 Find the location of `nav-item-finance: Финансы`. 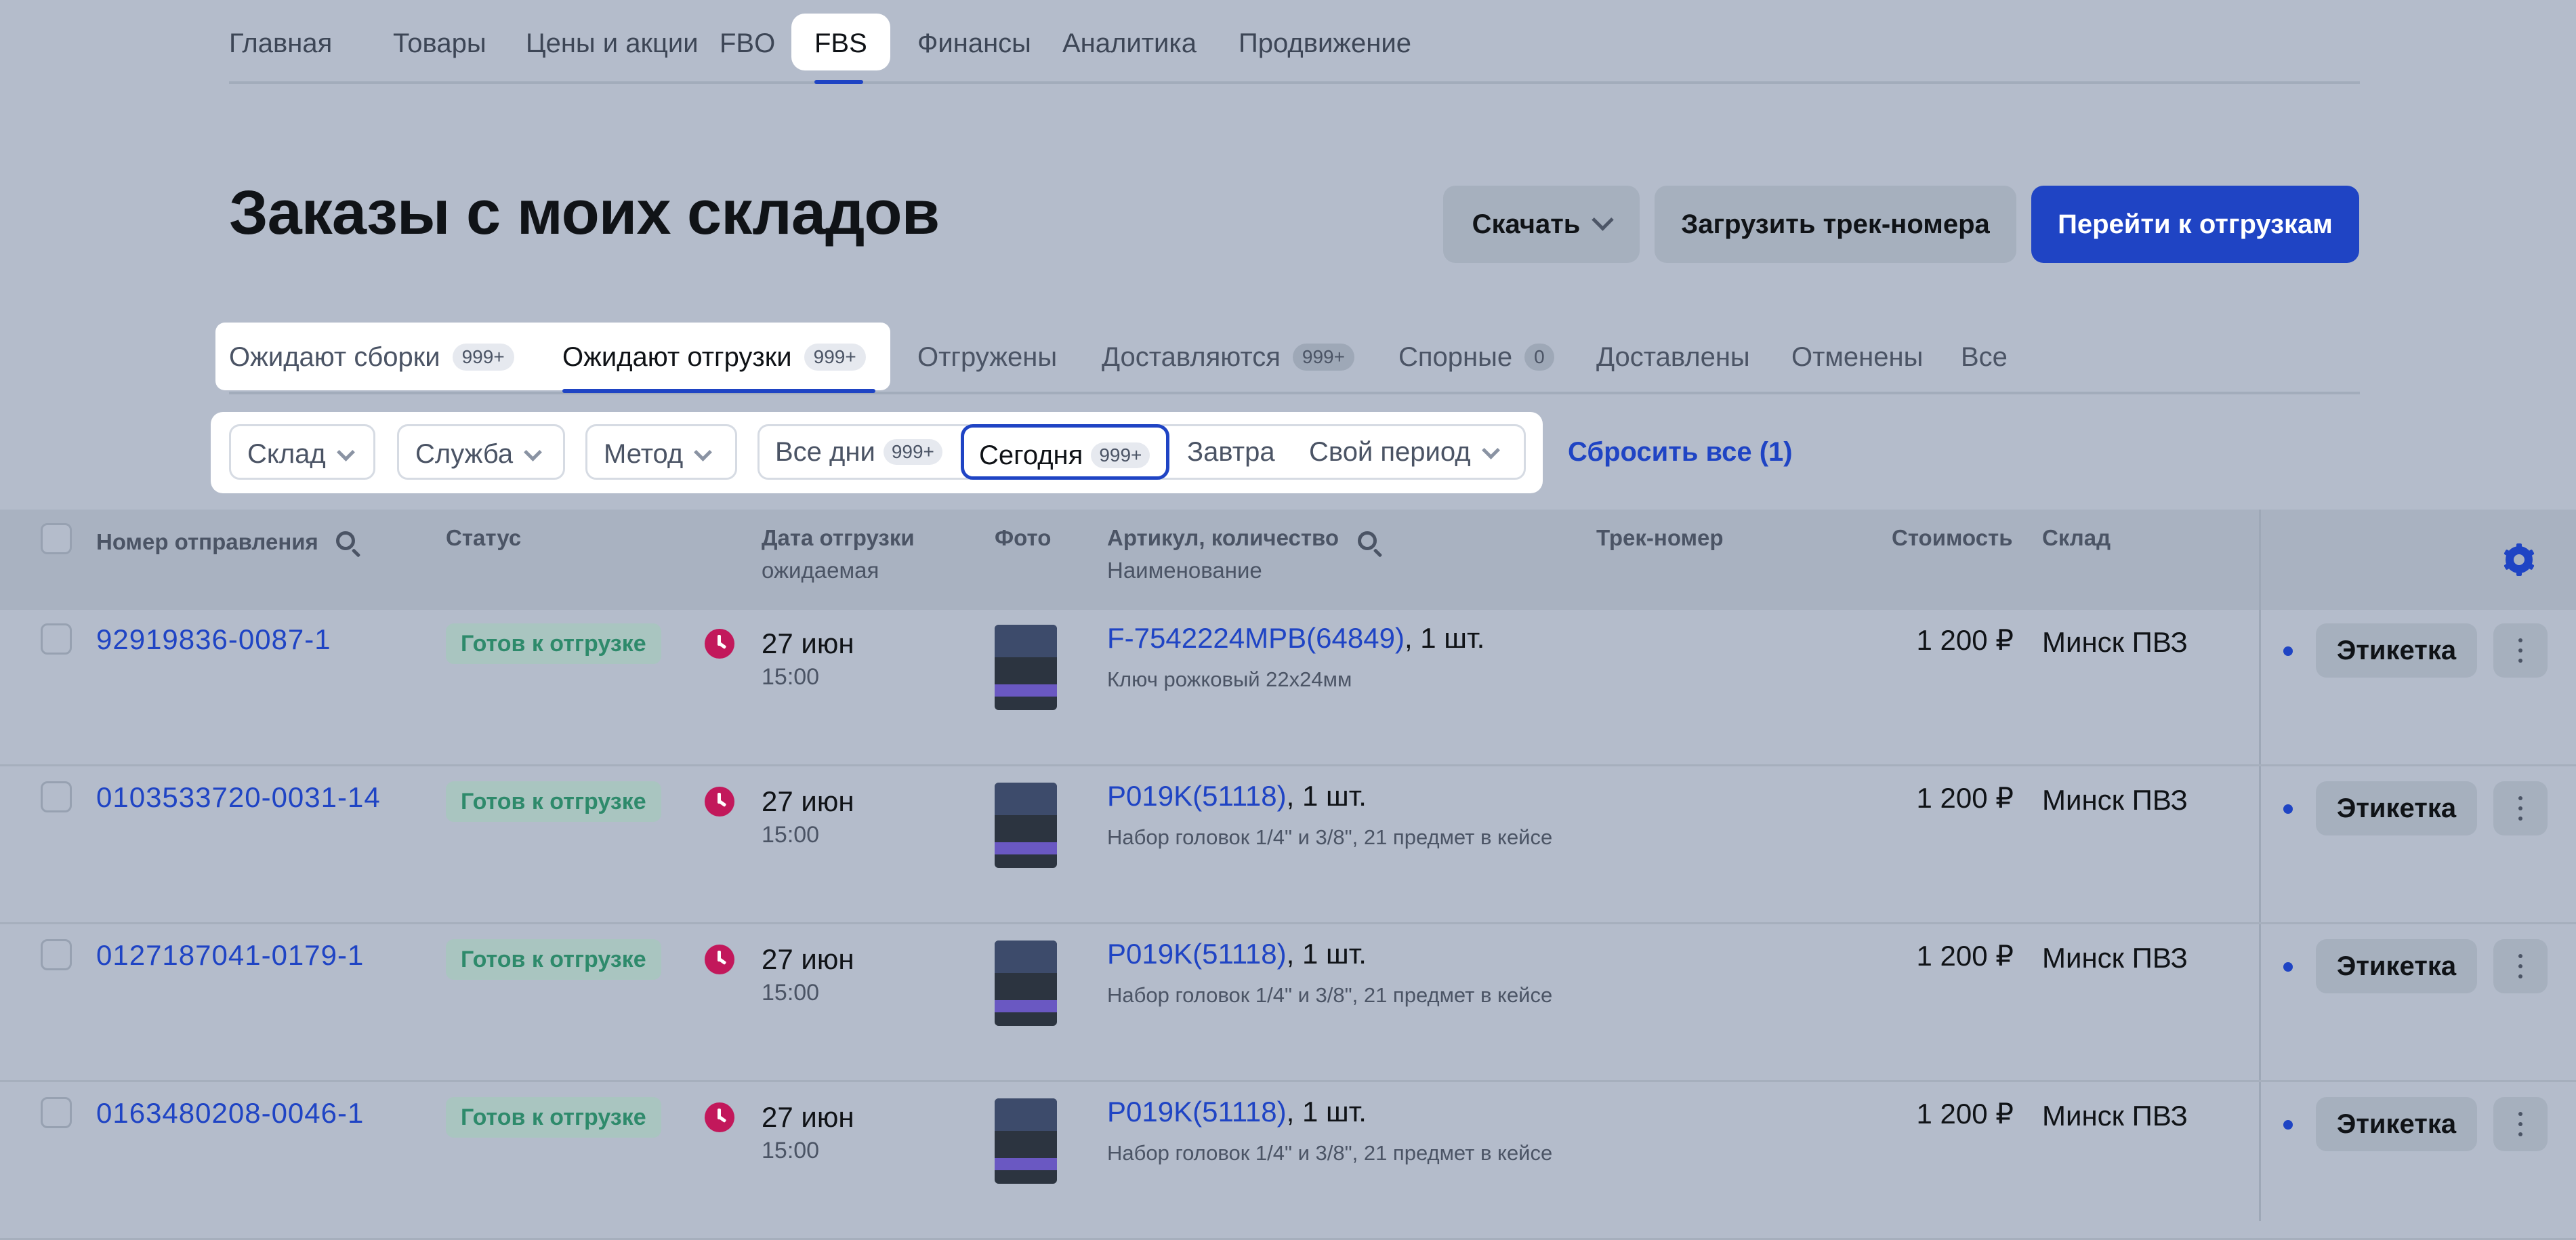

nav-item-finance: Финансы is located at coordinates (974, 42).